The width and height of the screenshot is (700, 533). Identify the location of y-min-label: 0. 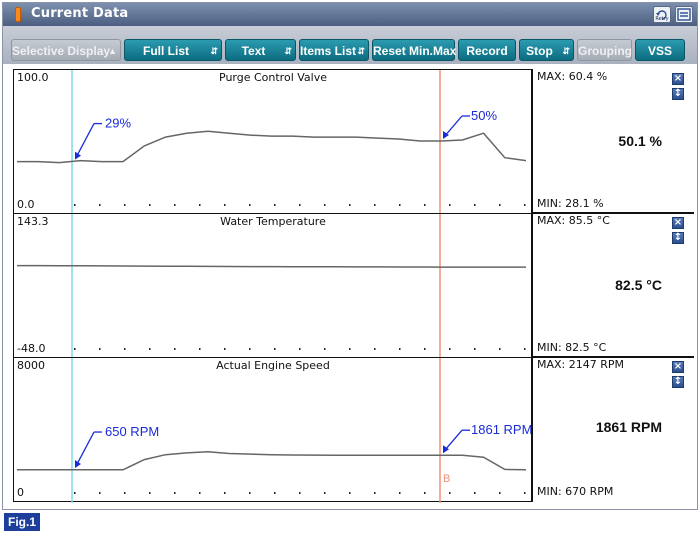
(20, 492).